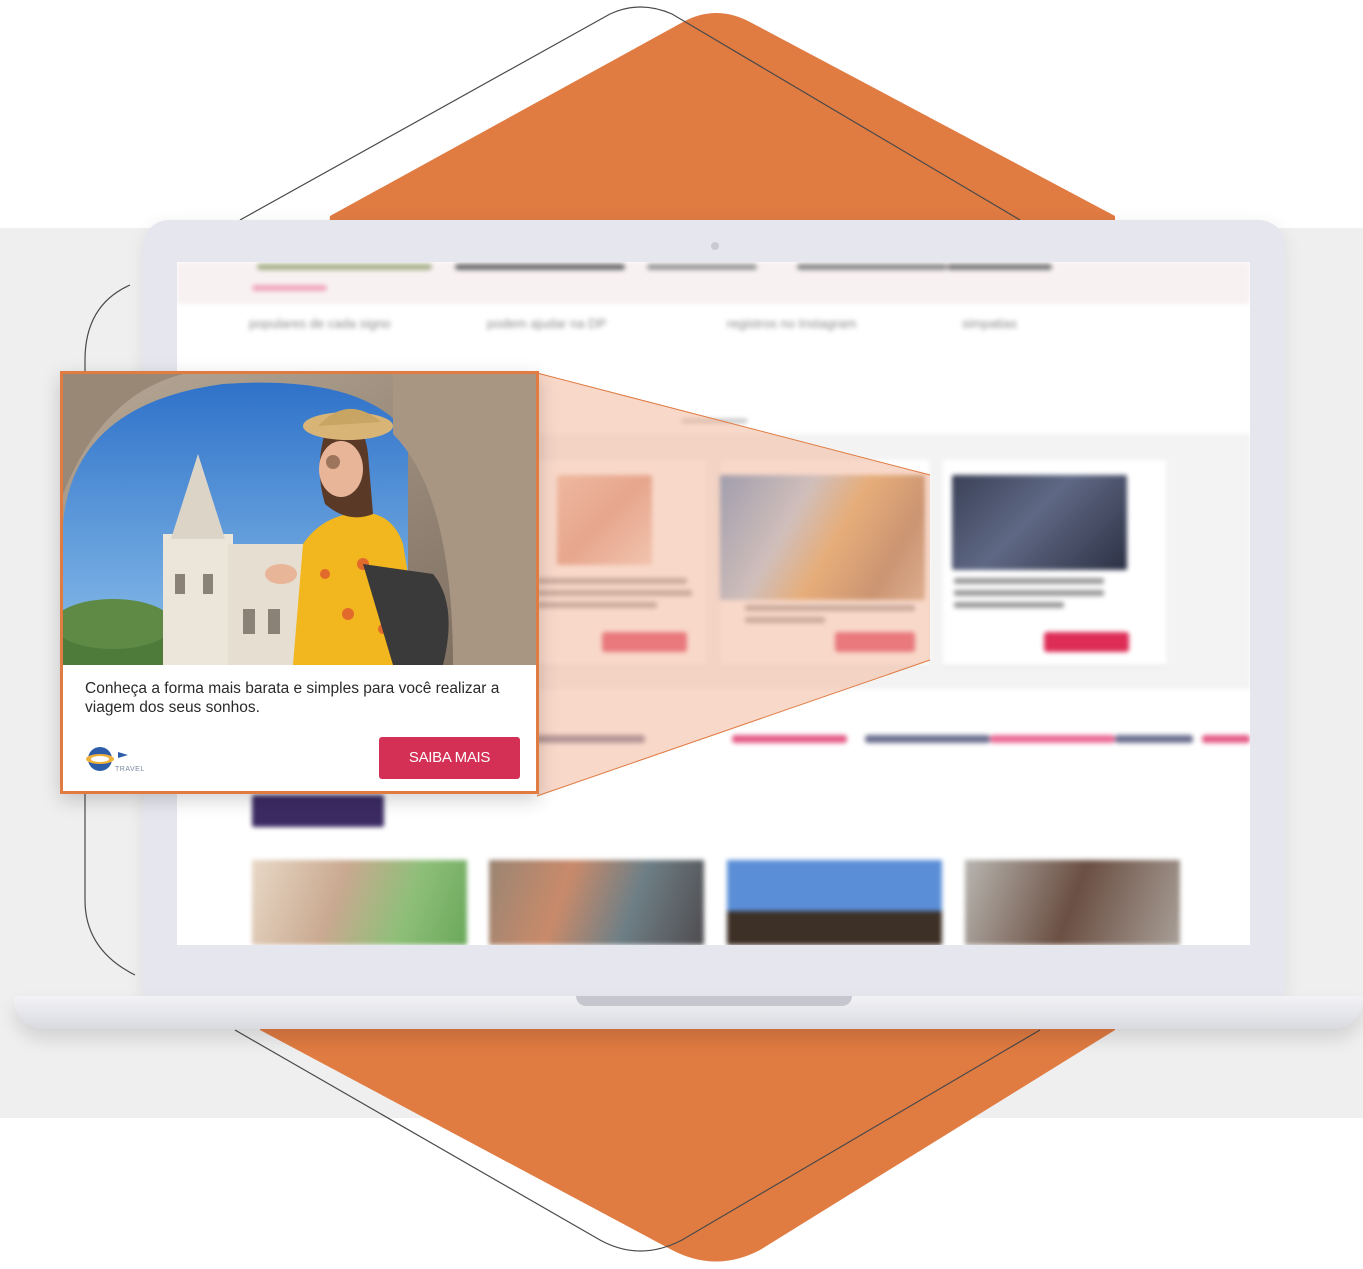 Image resolution: width=1363 pixels, height=1269 pixels. Describe the element at coordinates (130, 769) in the screenshot. I see `logo-caption: TRAVEL` at that location.